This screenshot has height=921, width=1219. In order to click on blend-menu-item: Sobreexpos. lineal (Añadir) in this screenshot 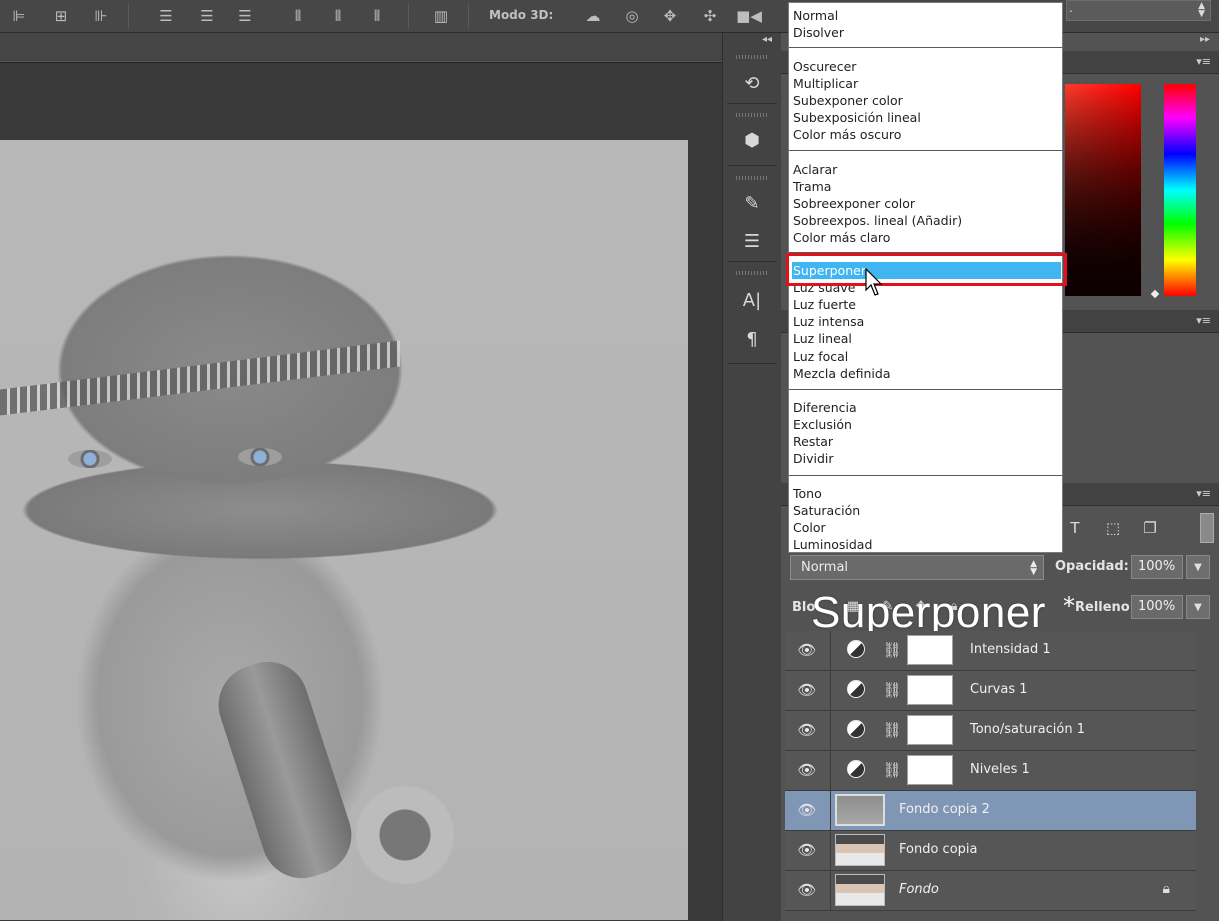, I will do `click(926, 220)`.